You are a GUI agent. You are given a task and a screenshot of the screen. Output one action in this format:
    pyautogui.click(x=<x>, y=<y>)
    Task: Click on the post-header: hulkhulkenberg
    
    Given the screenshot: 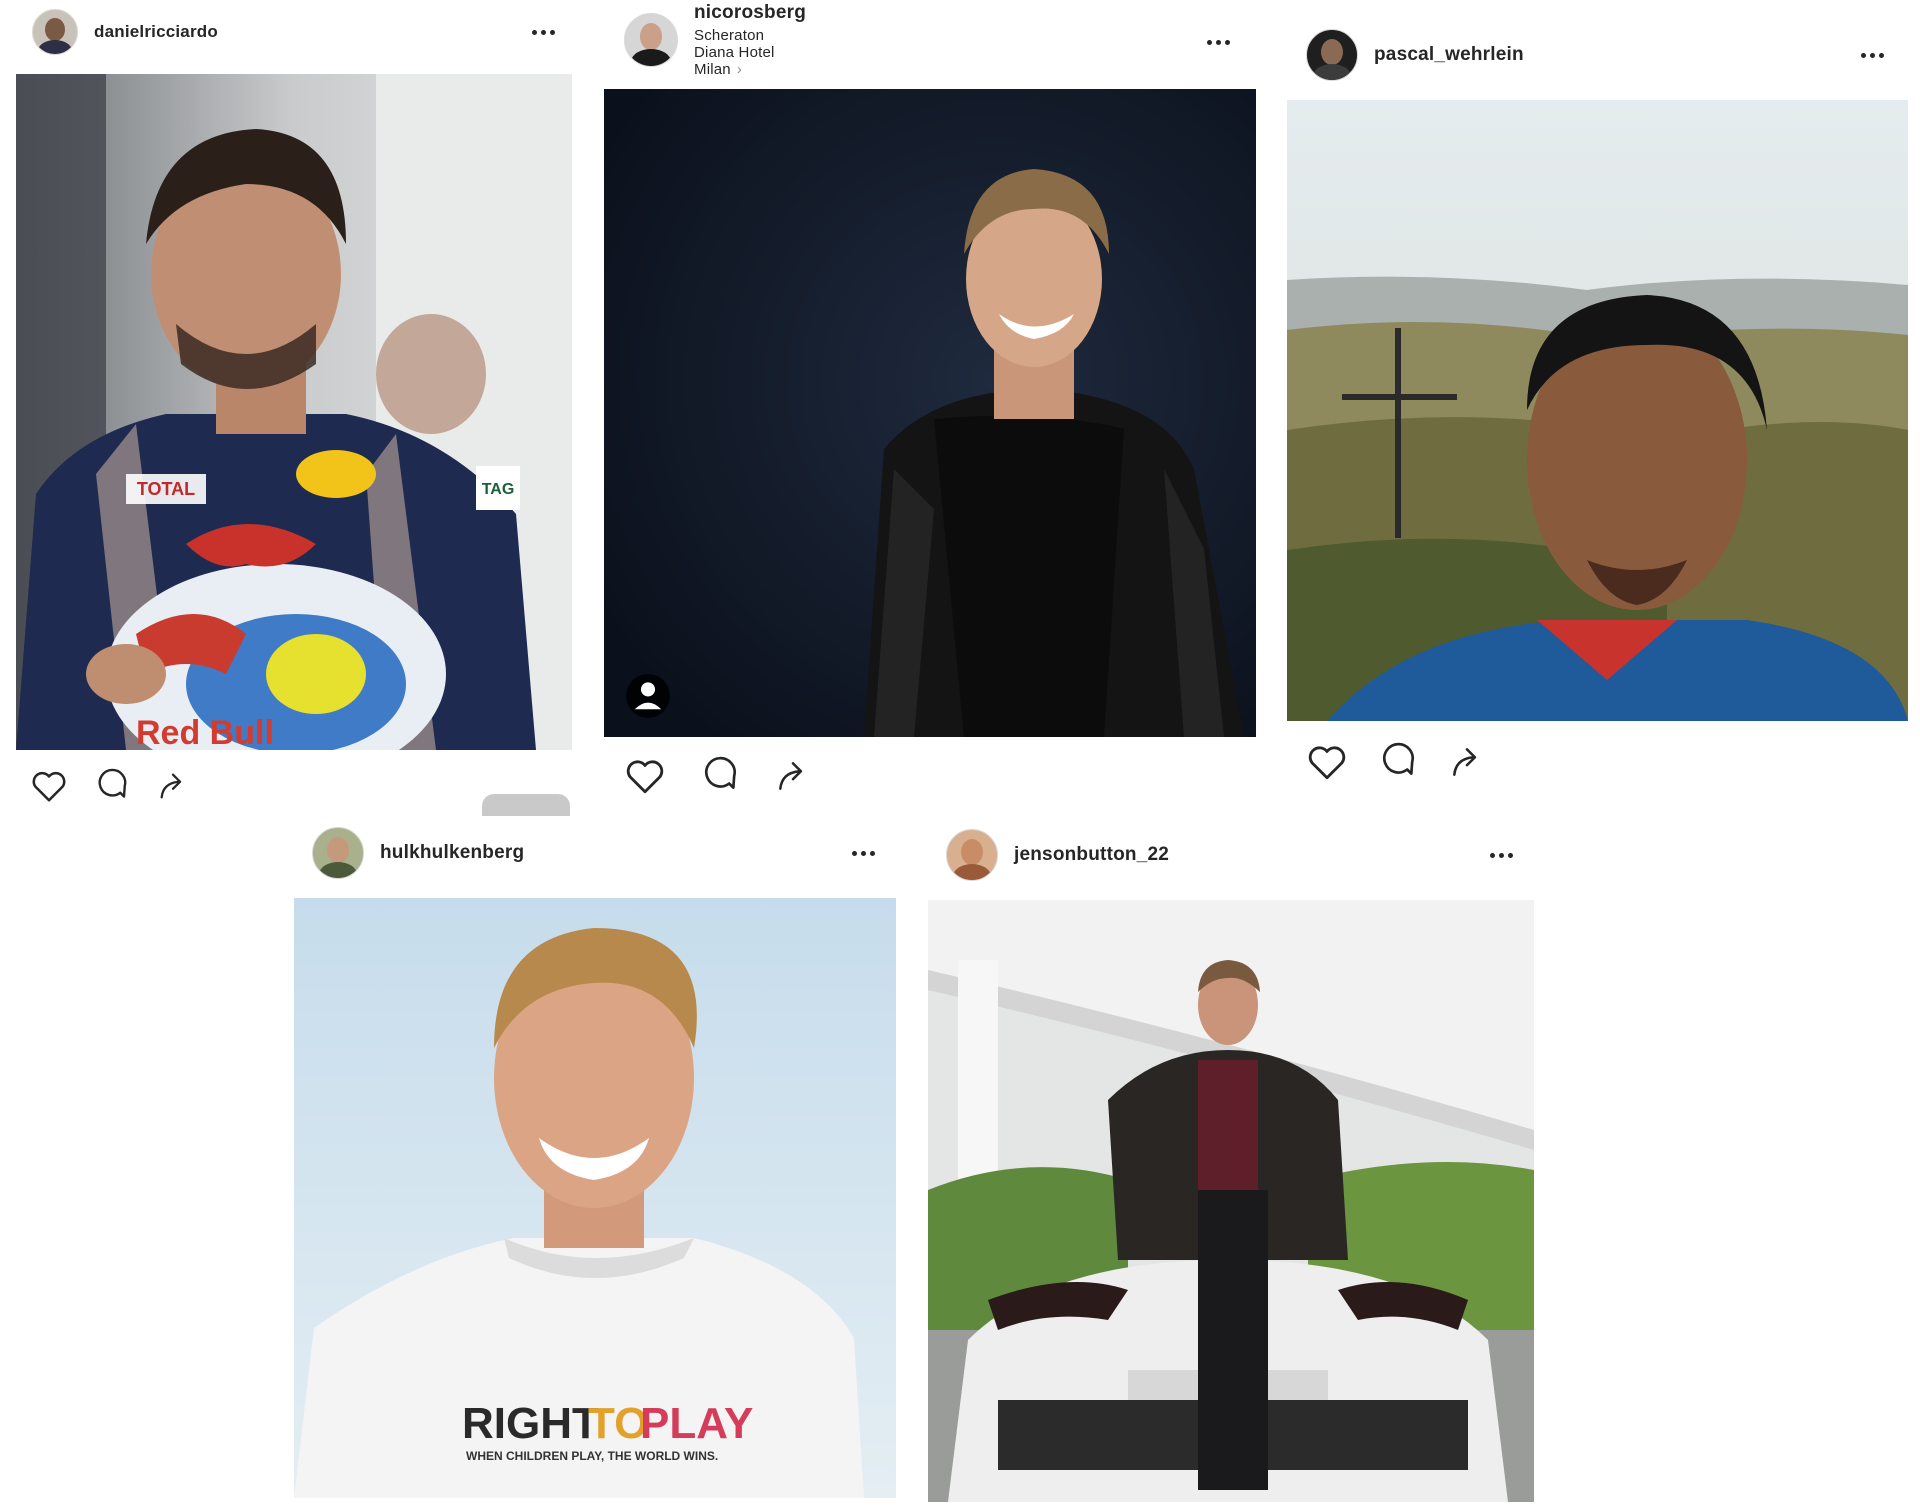 What is the action you would take?
    pyautogui.click(x=418, y=853)
    